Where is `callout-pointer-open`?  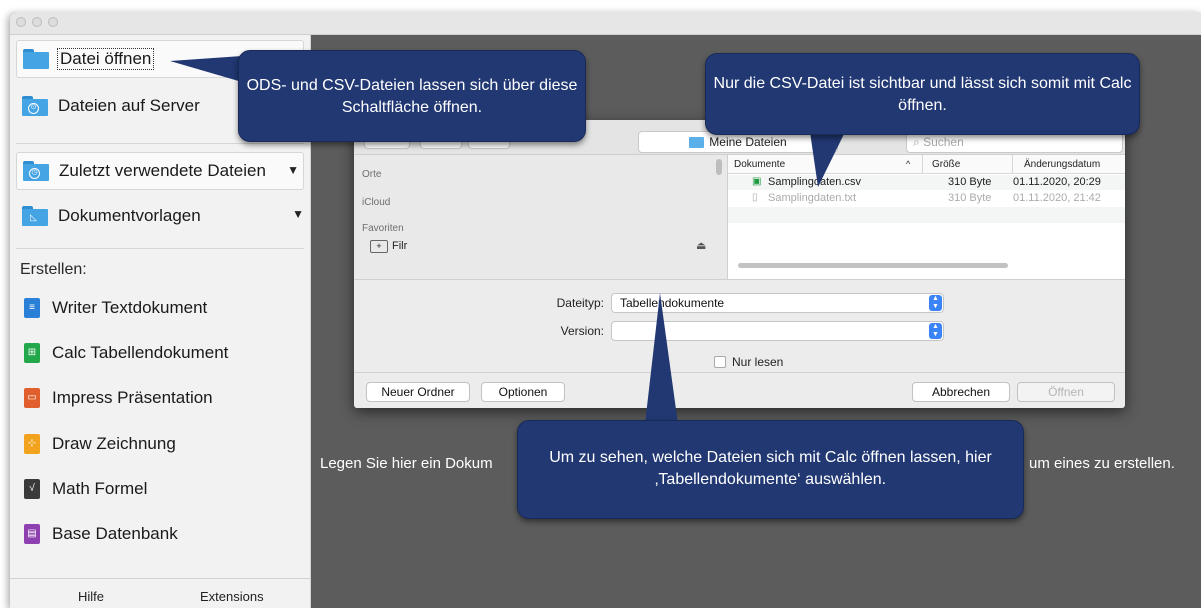
callout-pointer-open is located at coordinates (206, 69).